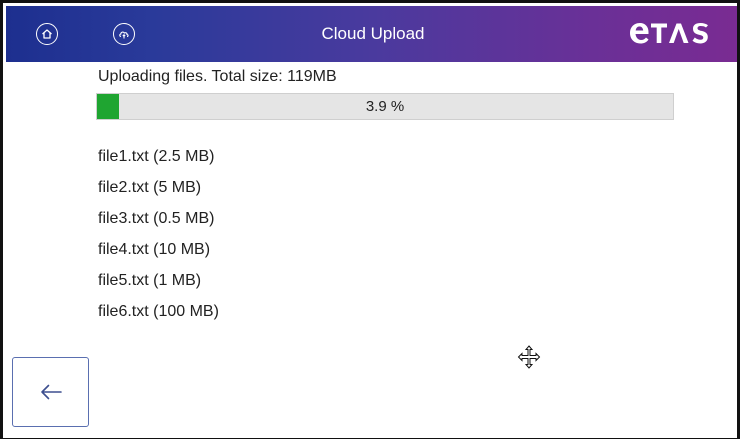 Image resolution: width=740 pixels, height=439 pixels. Describe the element at coordinates (156, 156) in the screenshot. I see `file-list-item: file1.txt (2.5 MB)` at that location.